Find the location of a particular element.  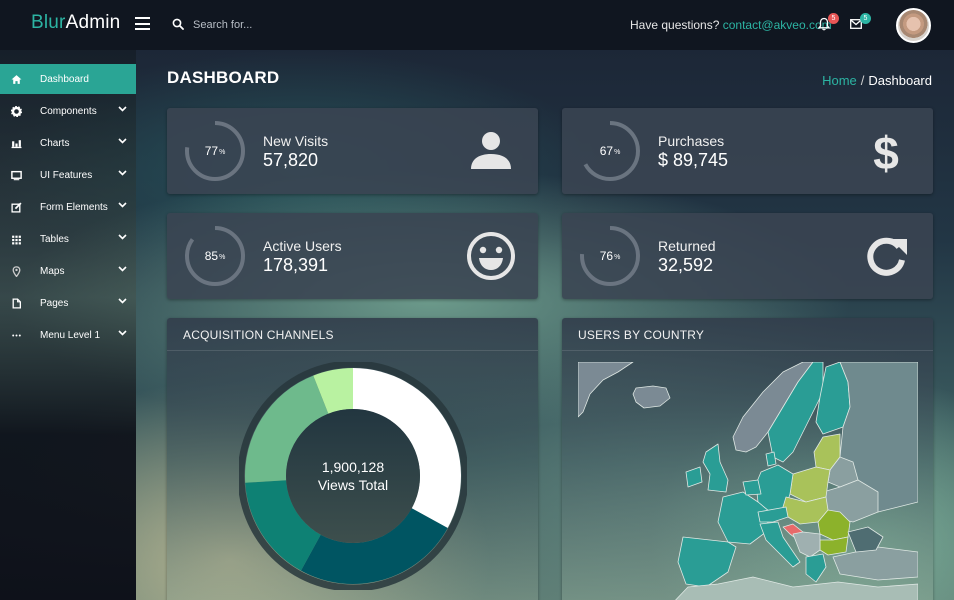

breadcrumb-home-link: Home is located at coordinates (839, 80).